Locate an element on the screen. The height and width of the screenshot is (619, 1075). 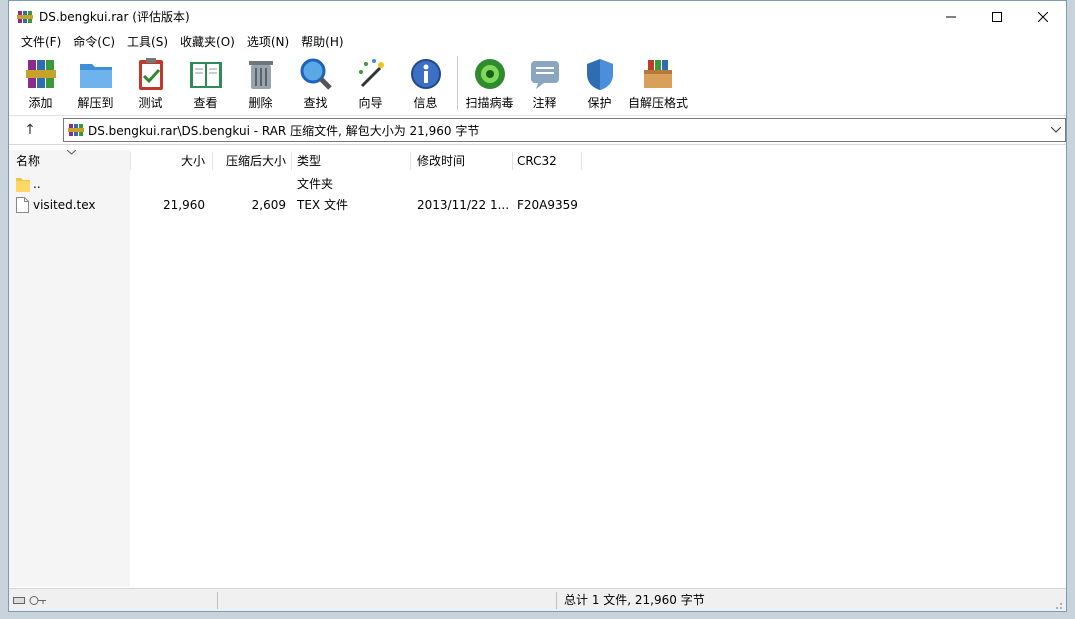
add-label: 添加 is located at coordinates (40, 103).